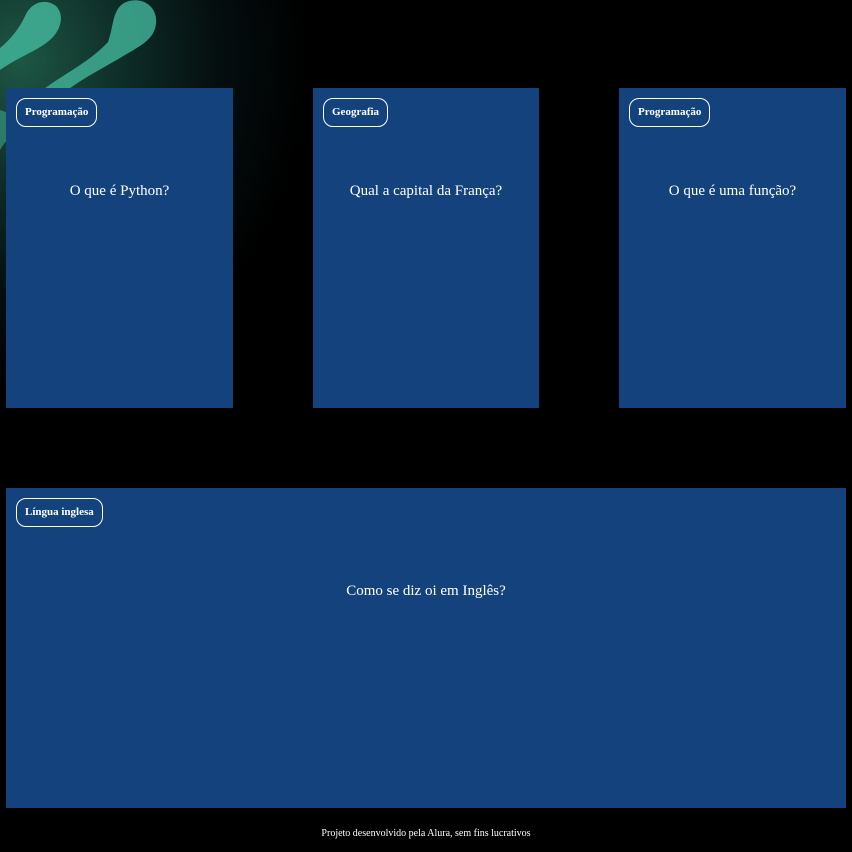 The image size is (852, 852). What do you see at coordinates (426, 248) in the screenshot?
I see `flashcard: Geografia Qual a capital da França?` at bounding box center [426, 248].